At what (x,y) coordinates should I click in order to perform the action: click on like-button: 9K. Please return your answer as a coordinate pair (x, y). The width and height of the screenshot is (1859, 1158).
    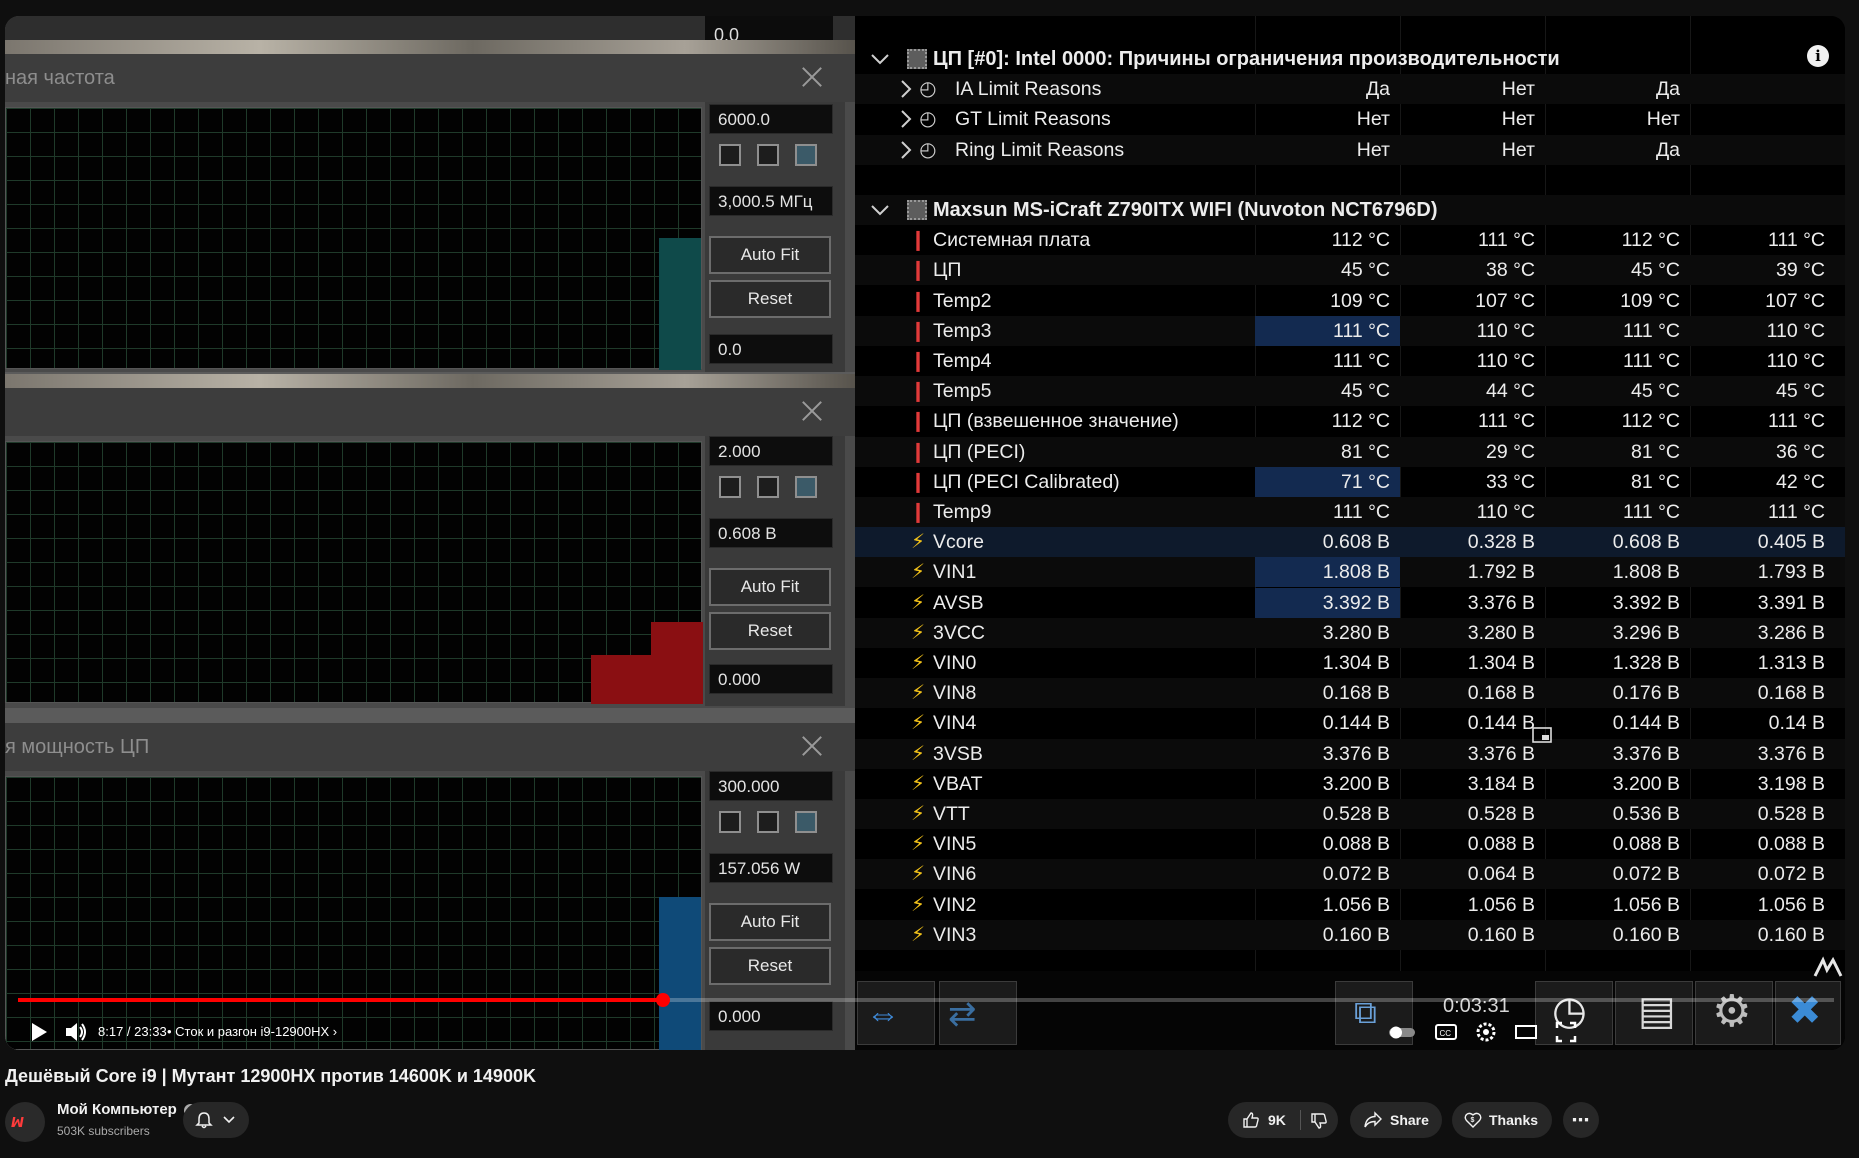
    Looking at the image, I should click on (1263, 1120).